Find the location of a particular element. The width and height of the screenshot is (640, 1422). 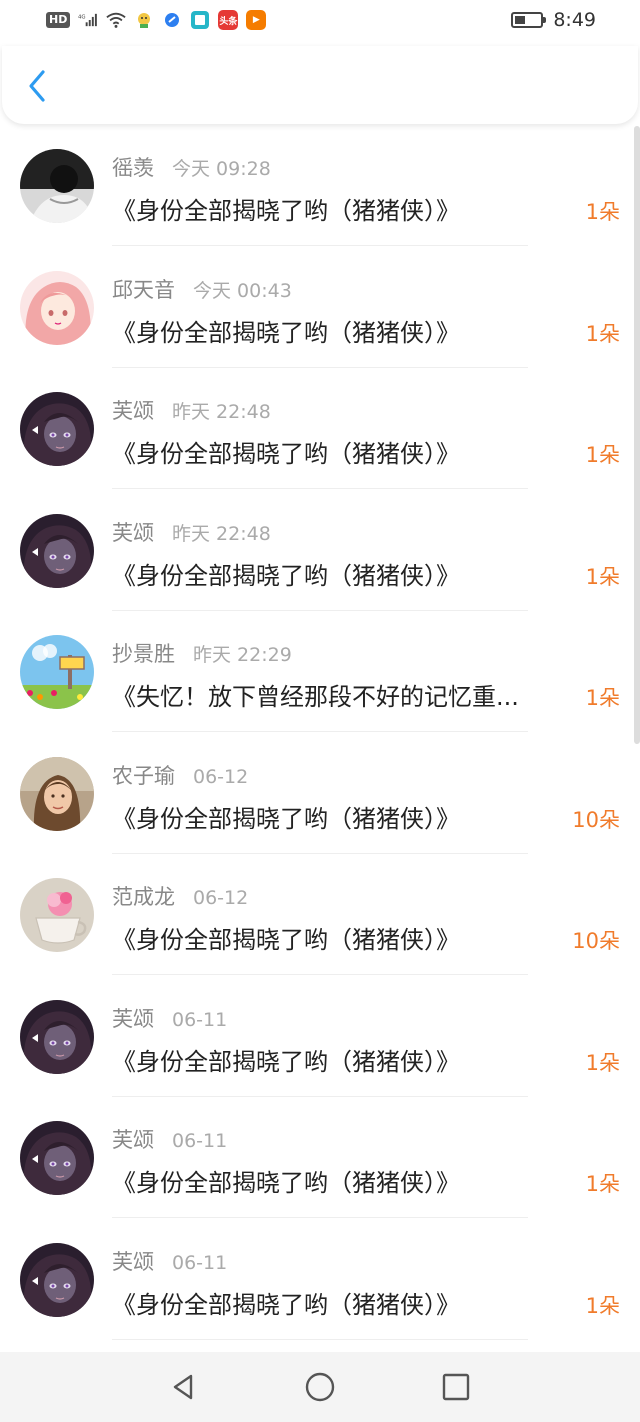

chevron-left-icon is located at coordinates (37, 86).